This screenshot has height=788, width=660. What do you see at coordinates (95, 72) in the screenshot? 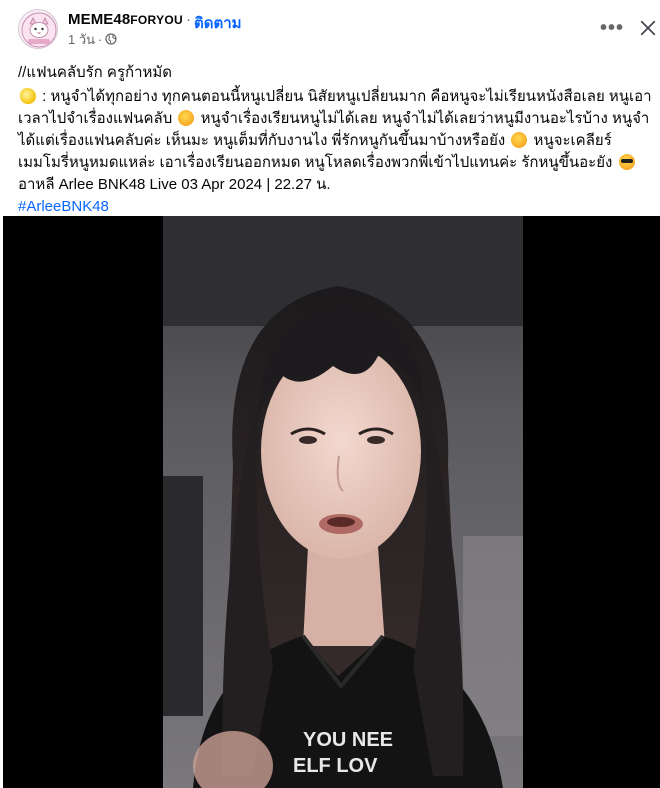
I see `post-title: //แฟนคลับรัก ครูก้าหมัด` at bounding box center [95, 72].